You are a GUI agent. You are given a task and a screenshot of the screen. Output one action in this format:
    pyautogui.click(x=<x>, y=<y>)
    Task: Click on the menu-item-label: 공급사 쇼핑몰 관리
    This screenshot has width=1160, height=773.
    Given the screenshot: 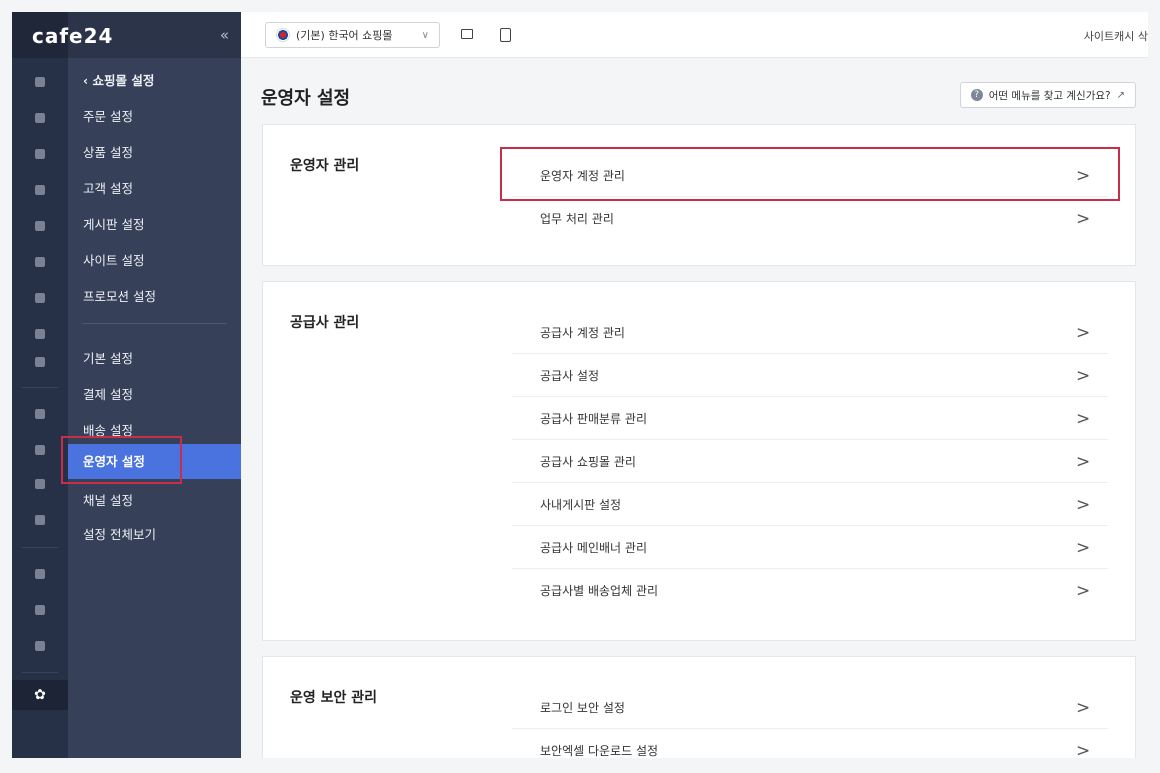 What is the action you would take?
    pyautogui.click(x=588, y=461)
    